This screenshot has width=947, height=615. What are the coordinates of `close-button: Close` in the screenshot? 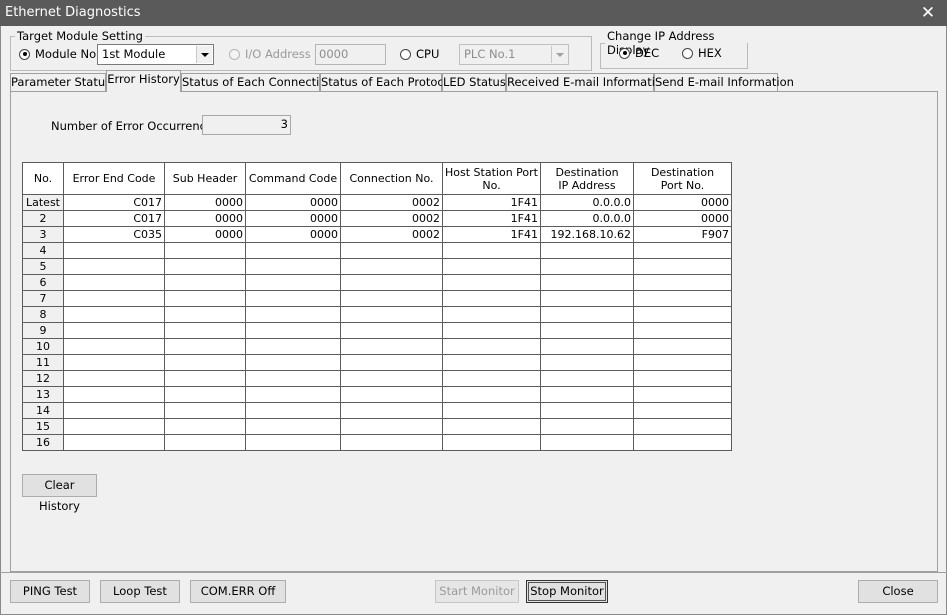 It's located at (898, 591).